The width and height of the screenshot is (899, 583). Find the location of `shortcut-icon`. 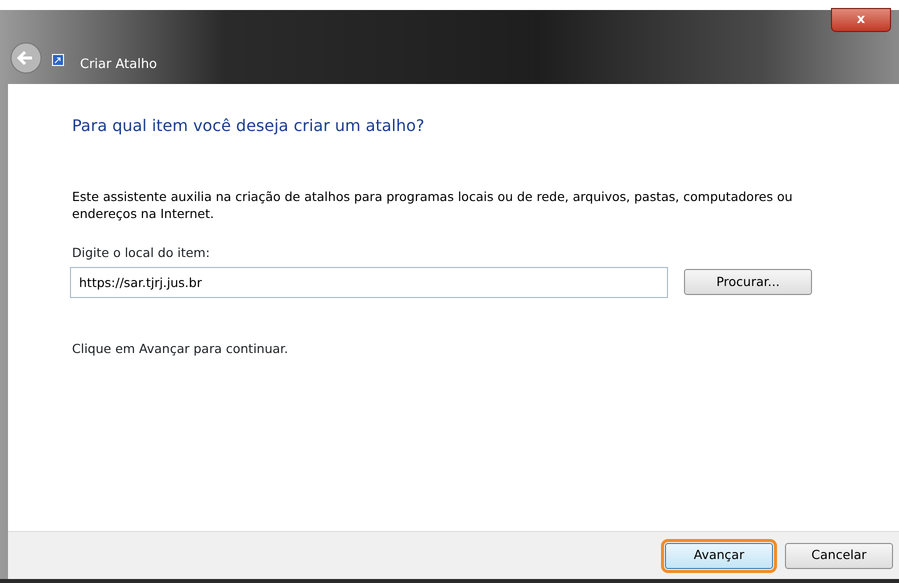

shortcut-icon is located at coordinates (58, 60).